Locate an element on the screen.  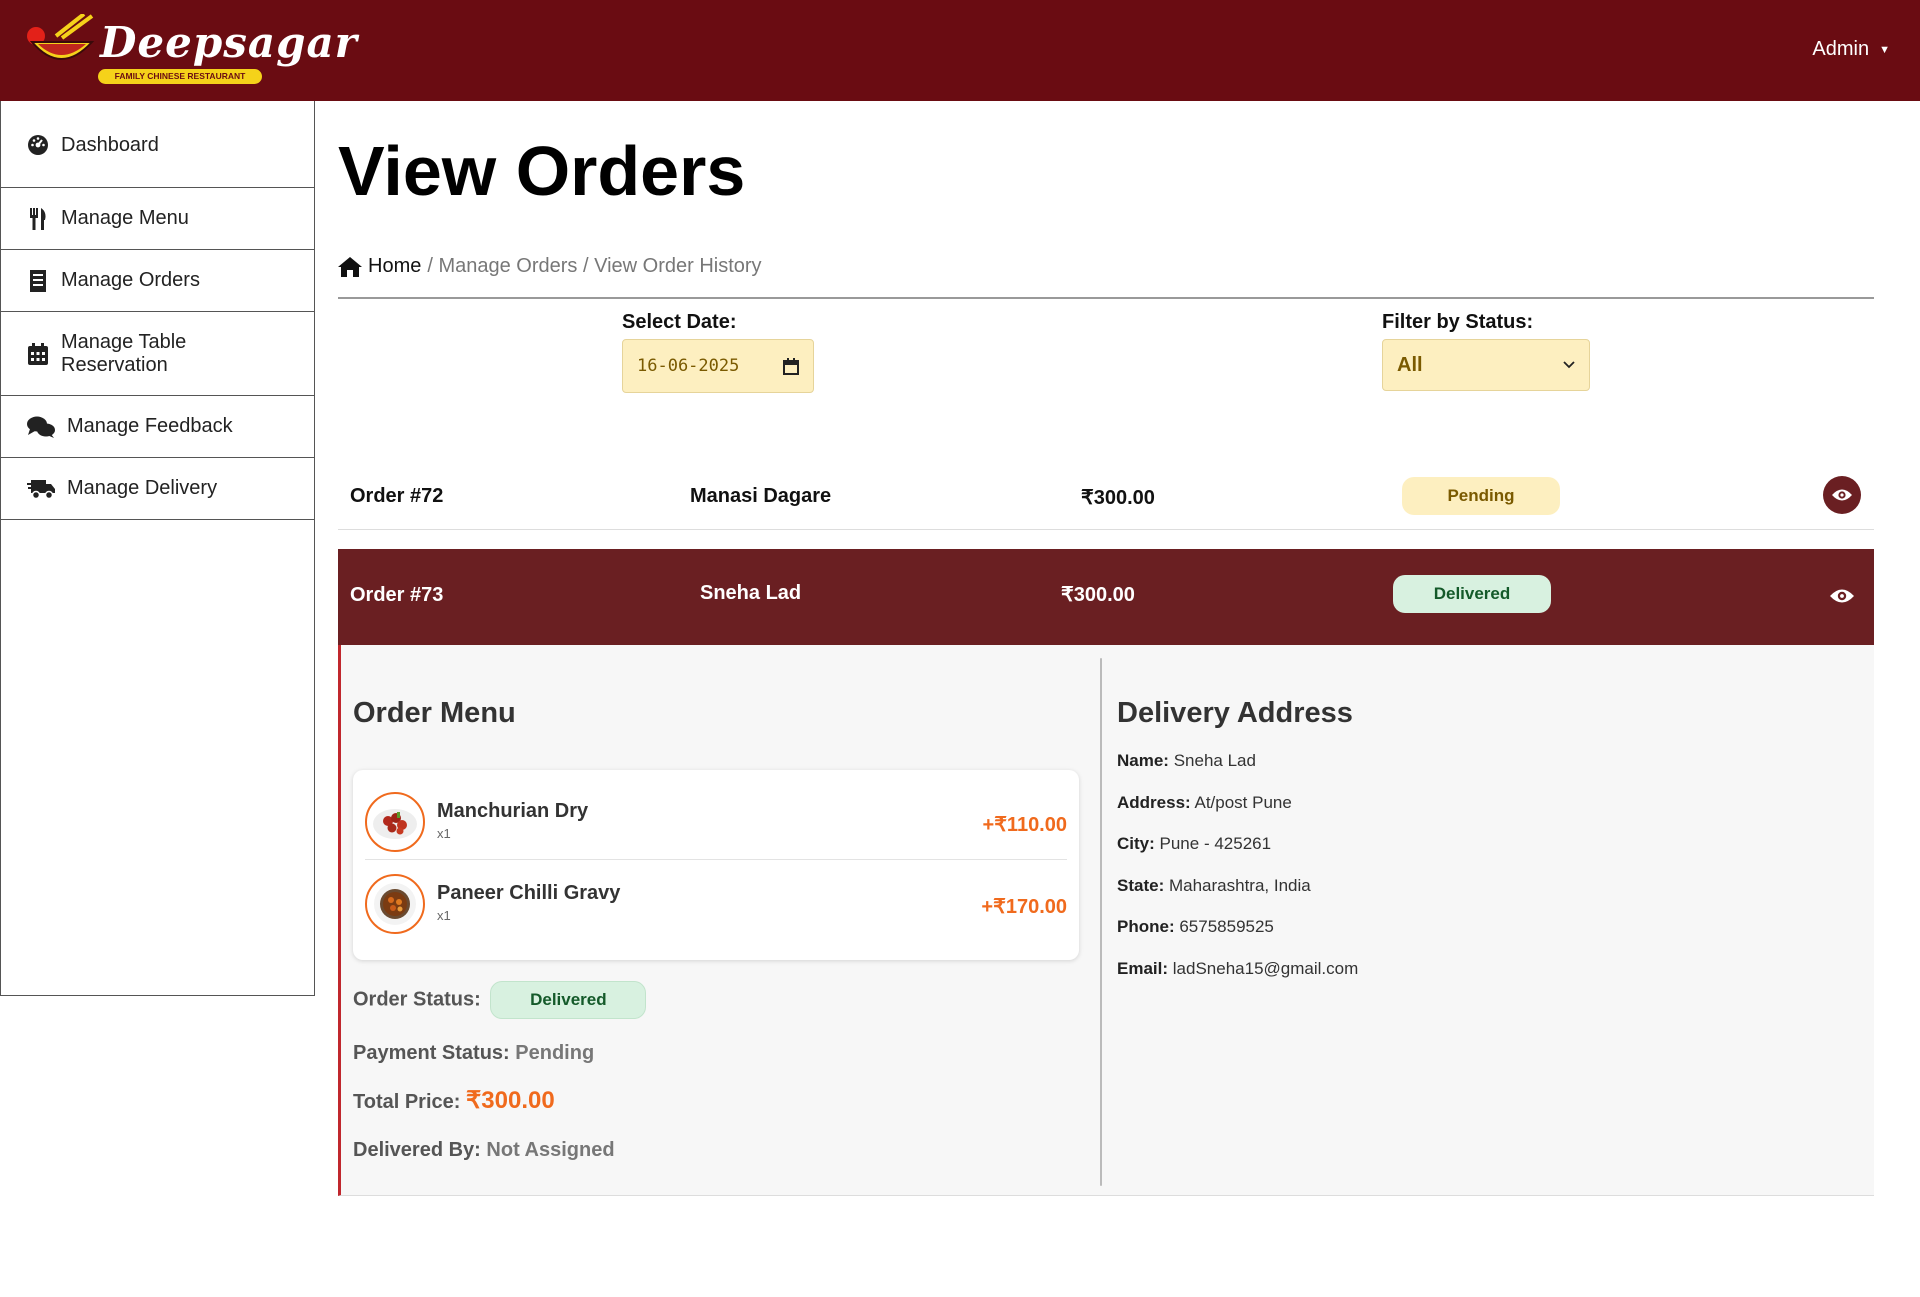
order-row-expanded: Order #73 Sneha Lad ₹300.00 Delivered is located at coordinates (1106, 597).